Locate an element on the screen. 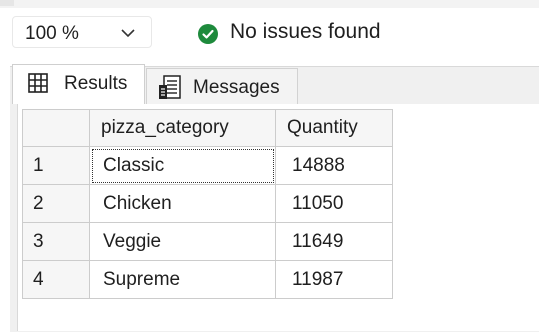 The image size is (539, 332). top-strip is located at coordinates (269, 4).